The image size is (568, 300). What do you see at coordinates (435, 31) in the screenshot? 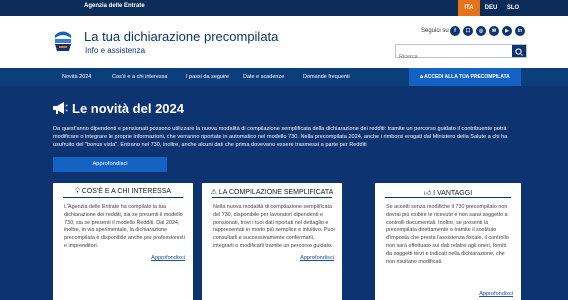
I see `follow-label: Seguici su` at bounding box center [435, 31].